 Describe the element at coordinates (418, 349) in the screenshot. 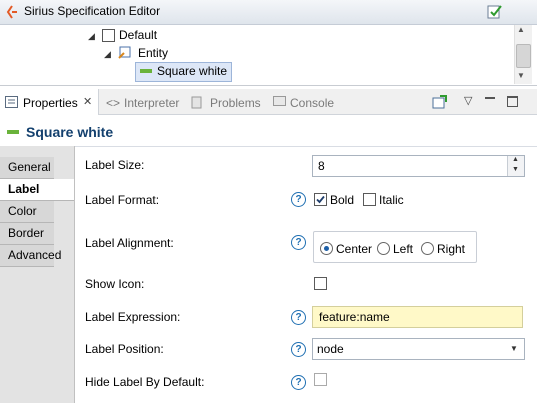

I see `label-position-select: node ▼` at that location.